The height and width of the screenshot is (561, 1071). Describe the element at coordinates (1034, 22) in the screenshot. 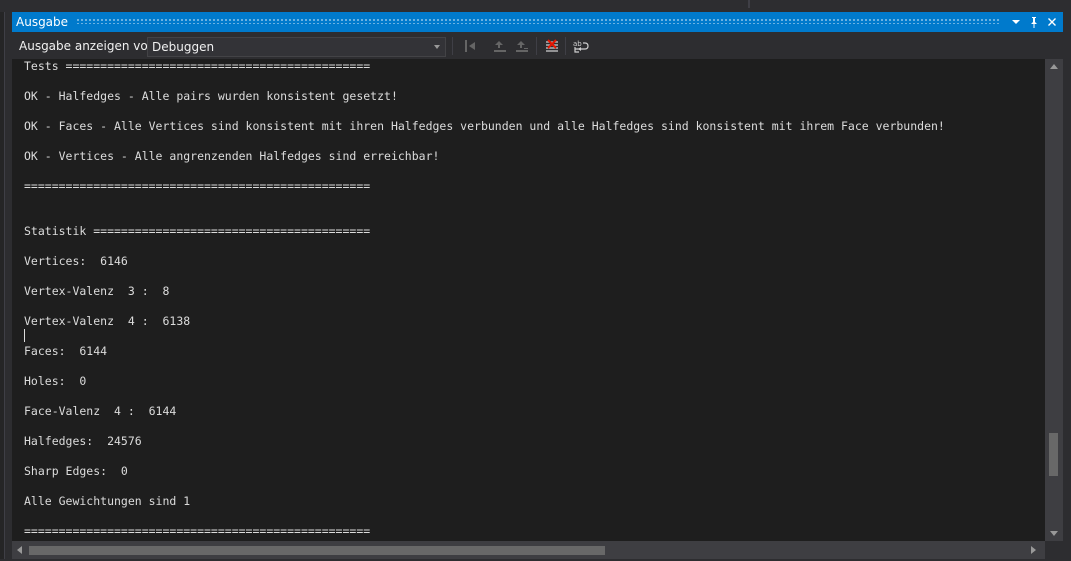

I see `pin-icon` at that location.